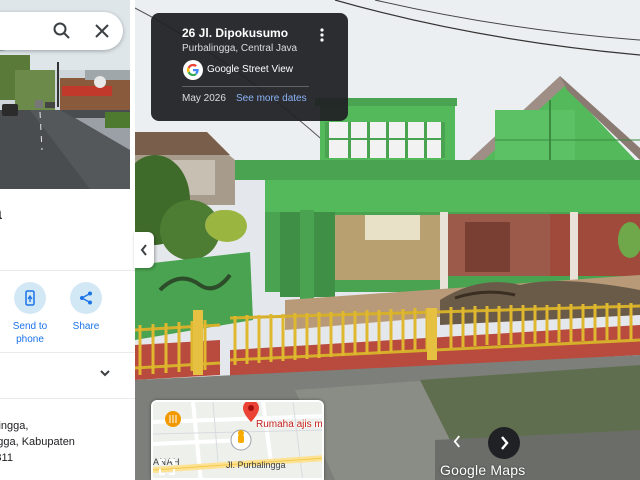 This screenshot has height=480, width=640. Describe the element at coordinates (86, 326) in the screenshot. I see `share-label: Share` at that location.